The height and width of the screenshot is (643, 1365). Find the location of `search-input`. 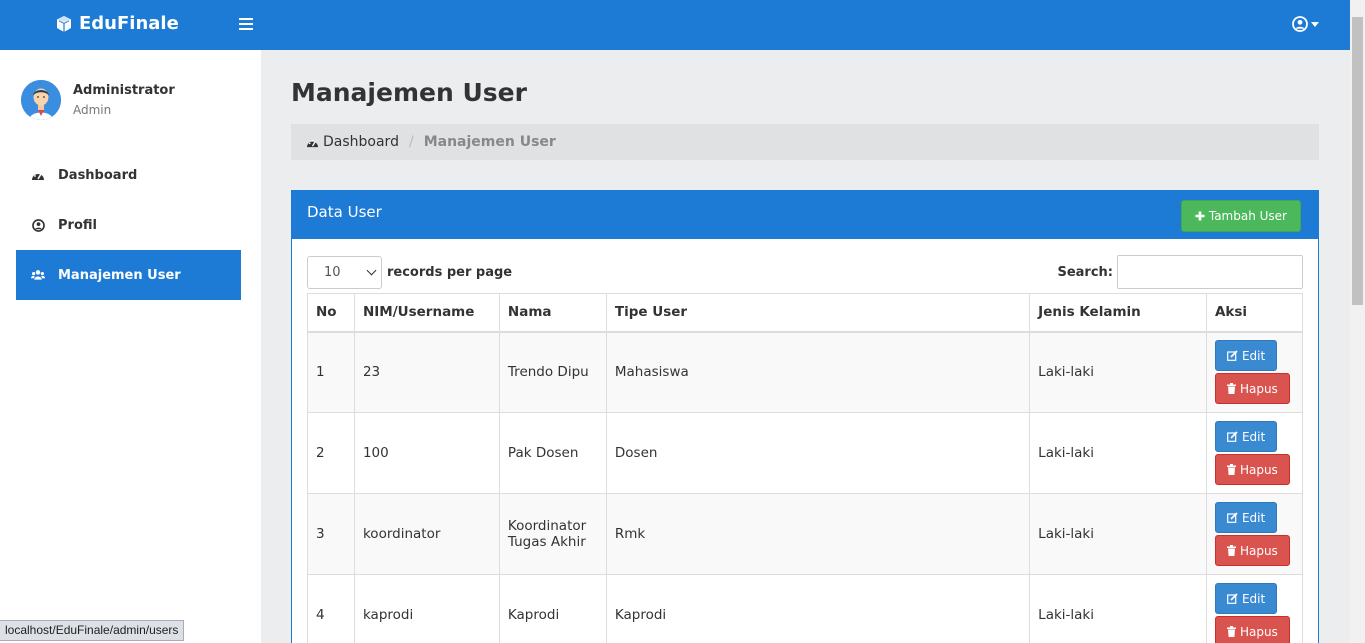

search-input is located at coordinates (1210, 272).